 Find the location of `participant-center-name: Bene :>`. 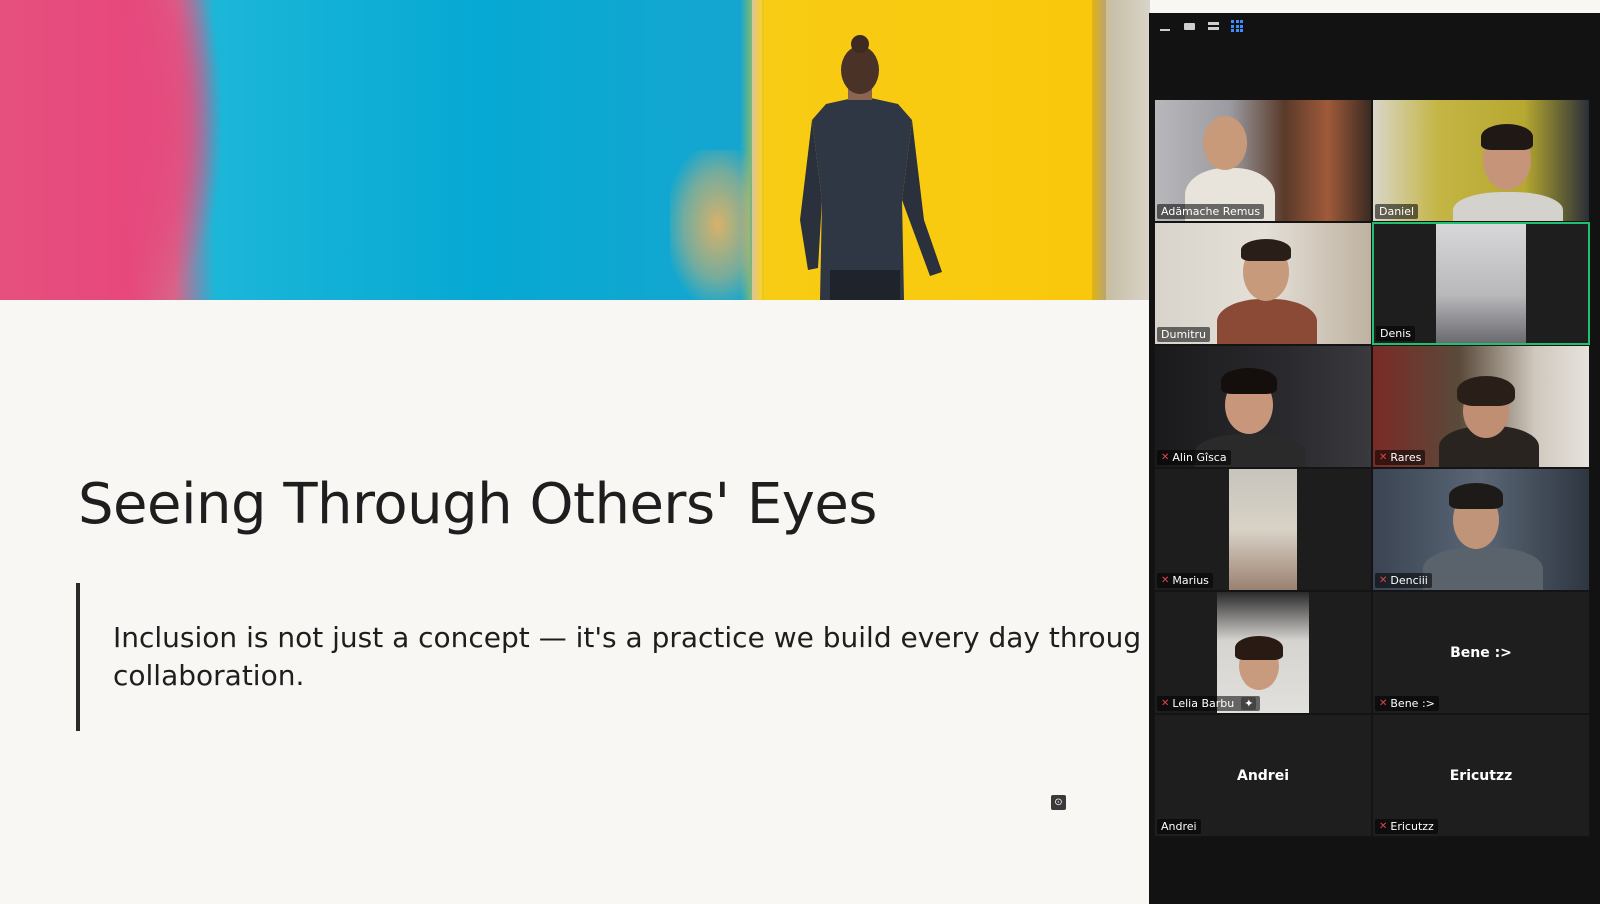

participant-center-name: Bene :> is located at coordinates (1481, 652).